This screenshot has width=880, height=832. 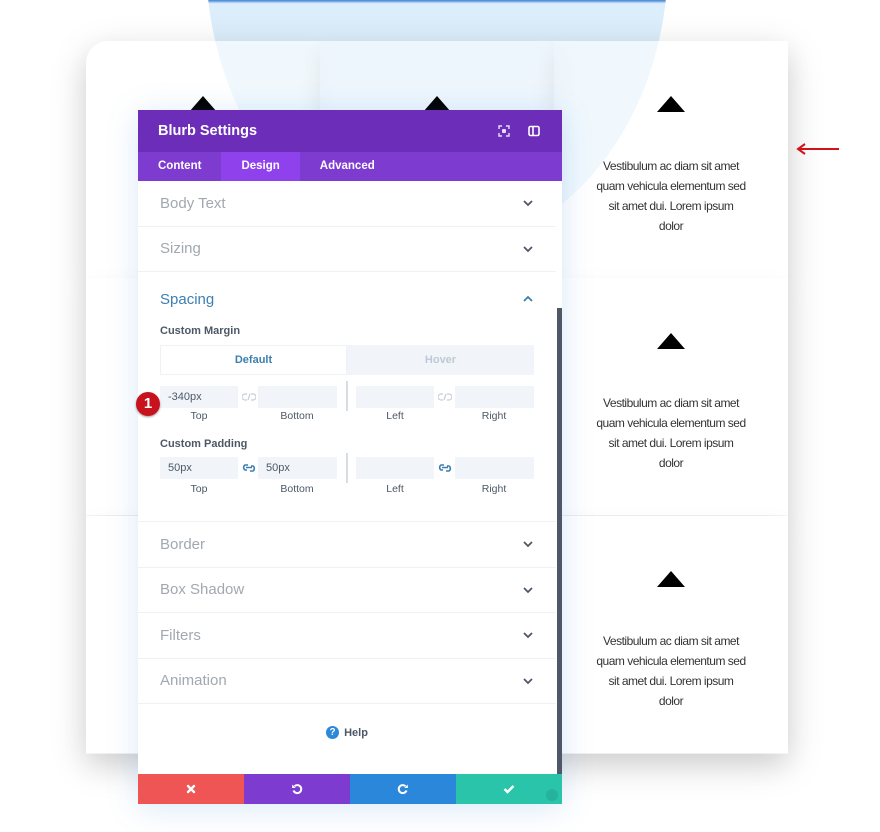 I want to click on section-title: Body Text, so click(x=193, y=203).